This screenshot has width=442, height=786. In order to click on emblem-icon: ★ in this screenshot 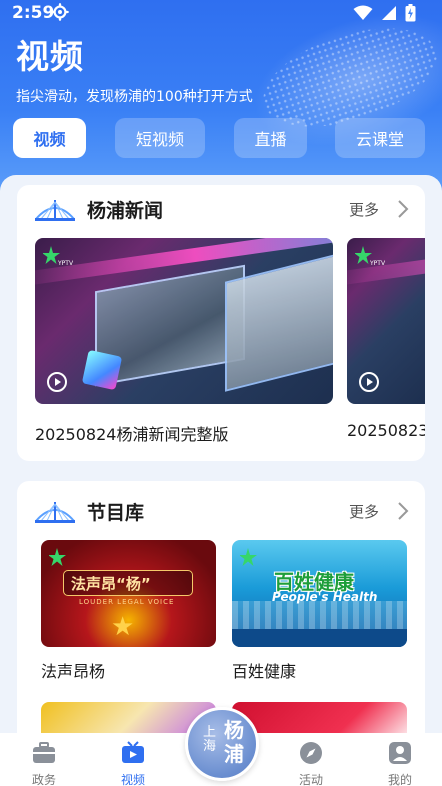, I will do `click(123, 627)`.